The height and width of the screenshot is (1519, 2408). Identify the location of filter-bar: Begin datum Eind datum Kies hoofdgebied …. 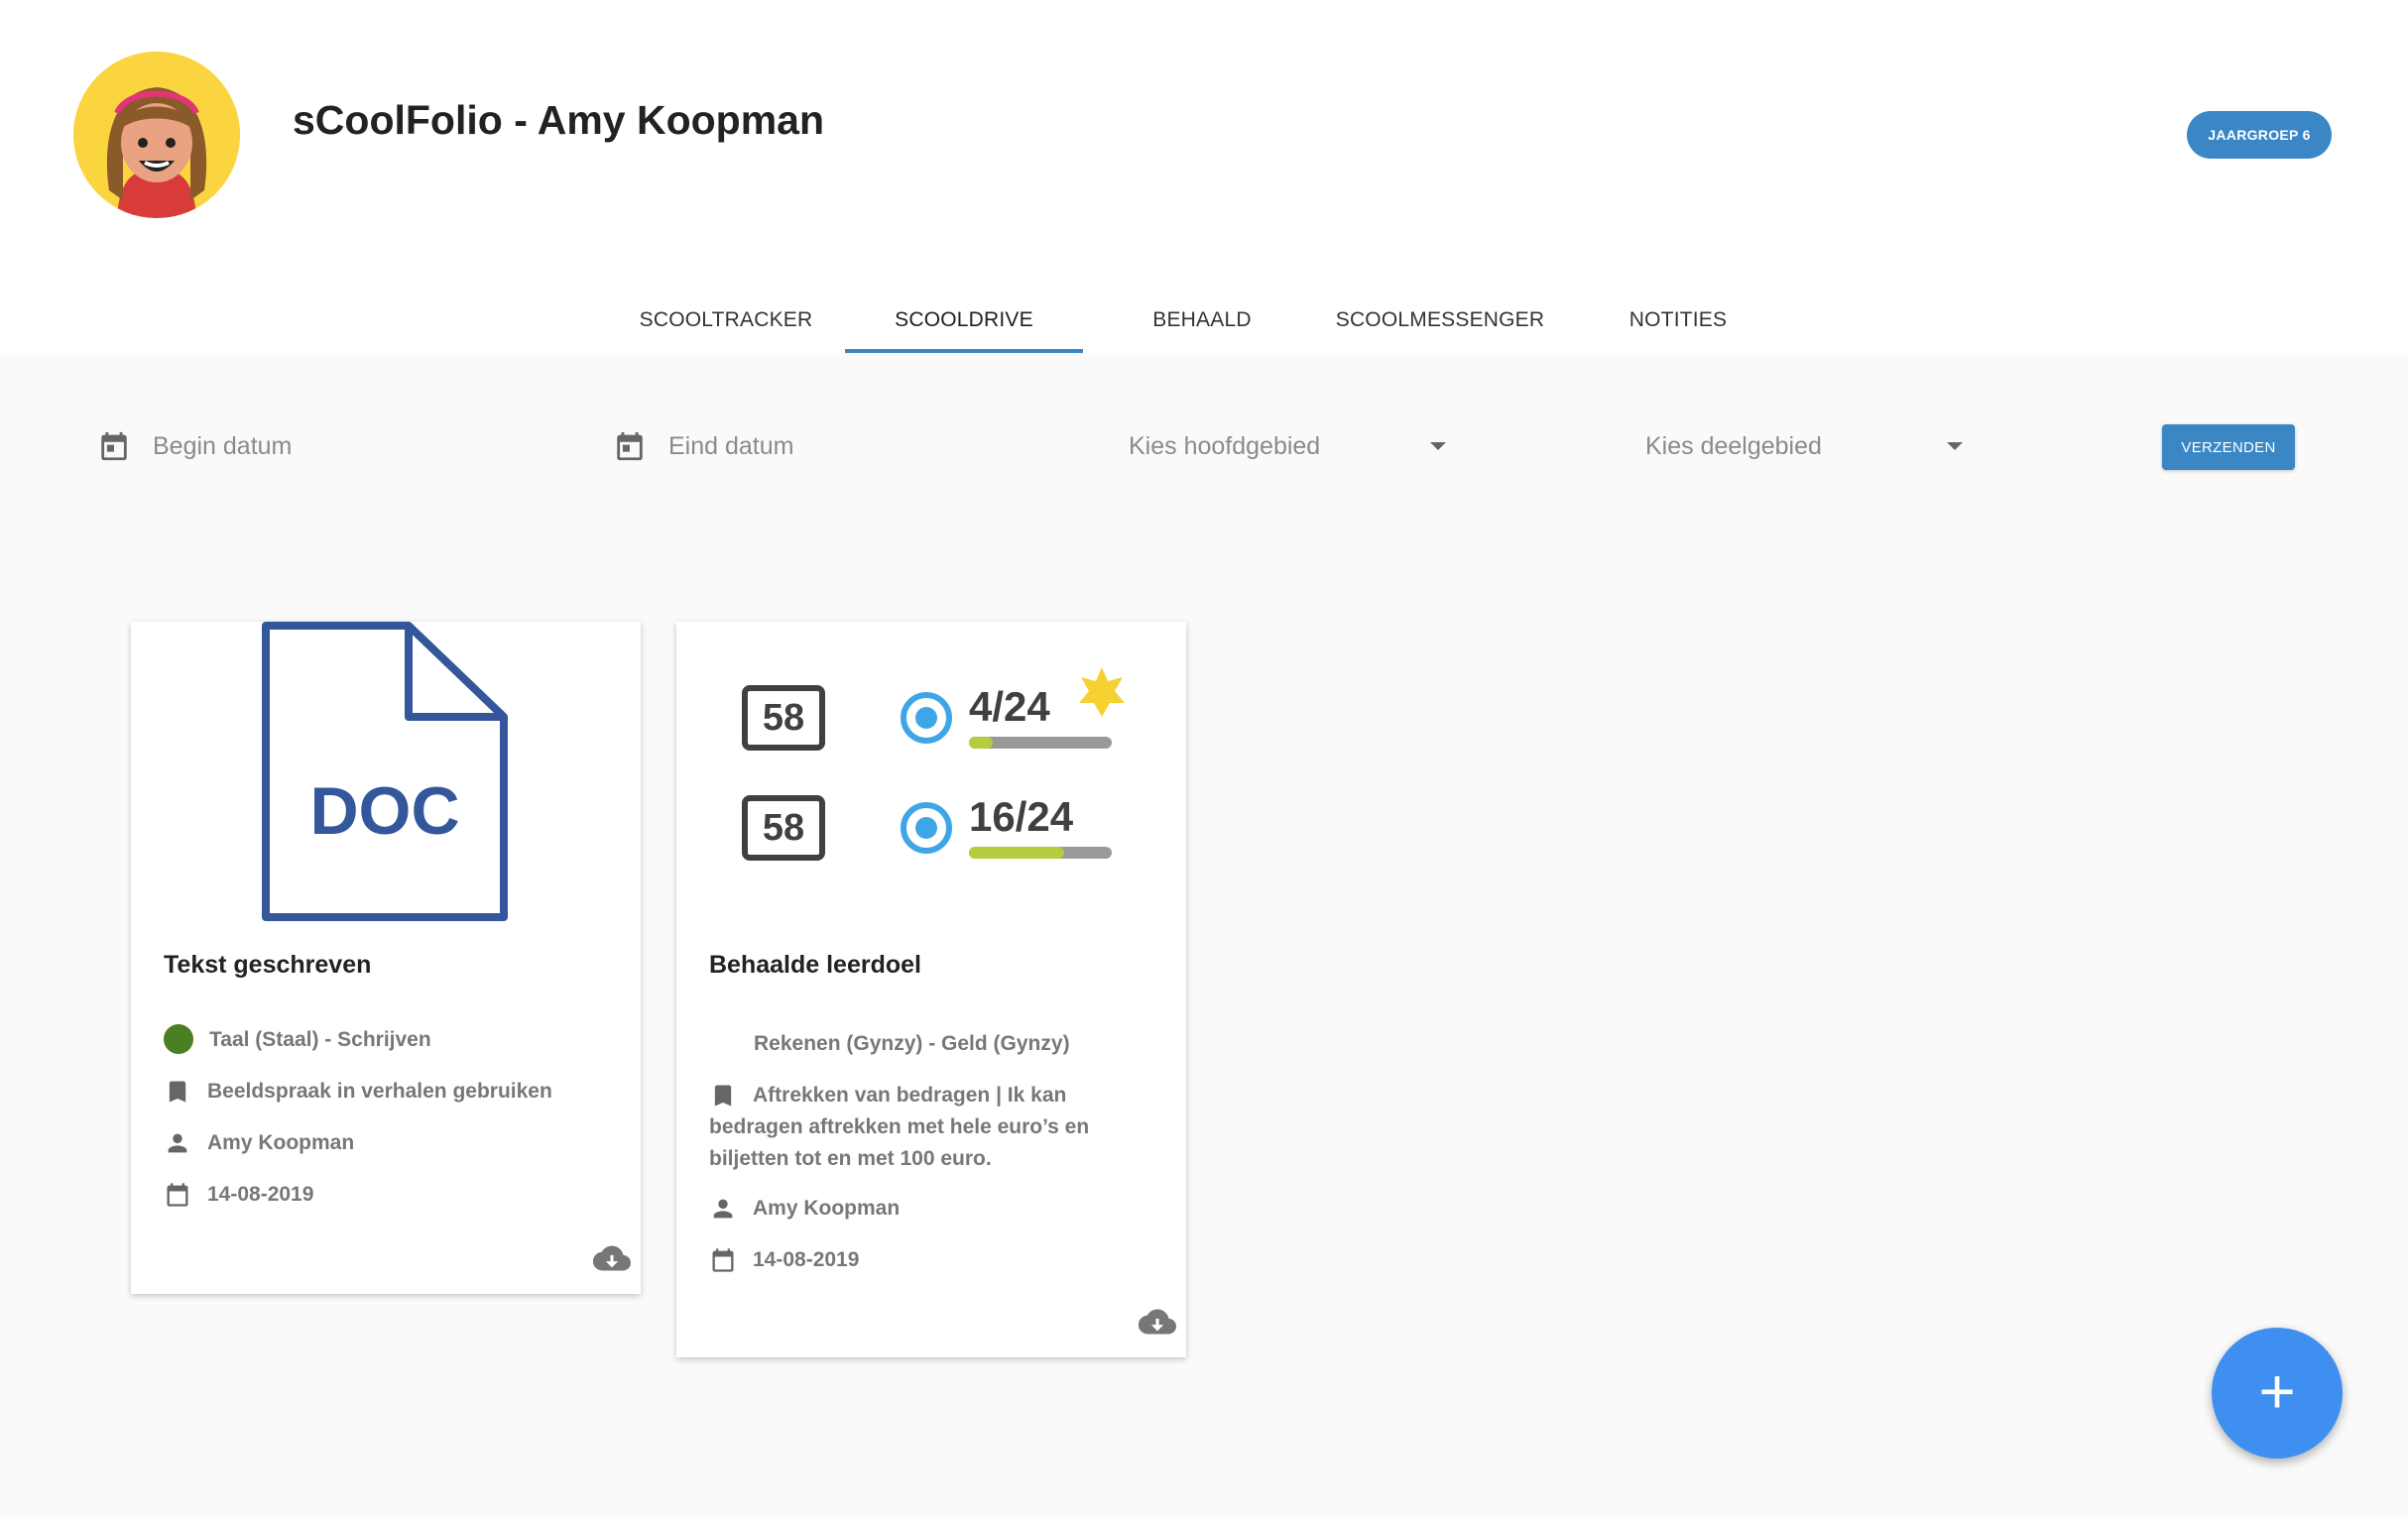
(1204, 446).